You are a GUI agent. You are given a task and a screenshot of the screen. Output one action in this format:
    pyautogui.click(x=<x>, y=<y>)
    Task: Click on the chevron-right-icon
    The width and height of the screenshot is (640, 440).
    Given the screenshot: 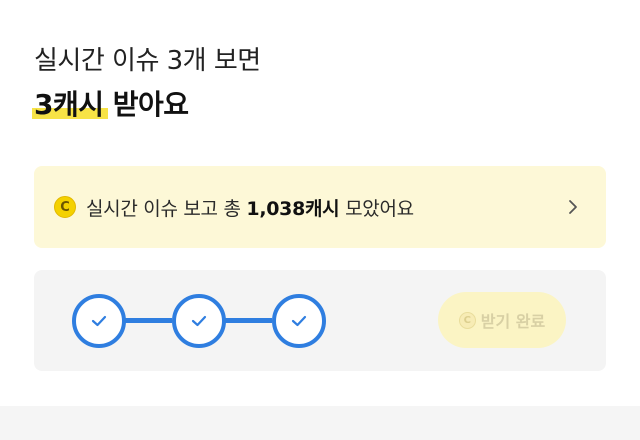 What is the action you would take?
    pyautogui.click(x=573, y=207)
    